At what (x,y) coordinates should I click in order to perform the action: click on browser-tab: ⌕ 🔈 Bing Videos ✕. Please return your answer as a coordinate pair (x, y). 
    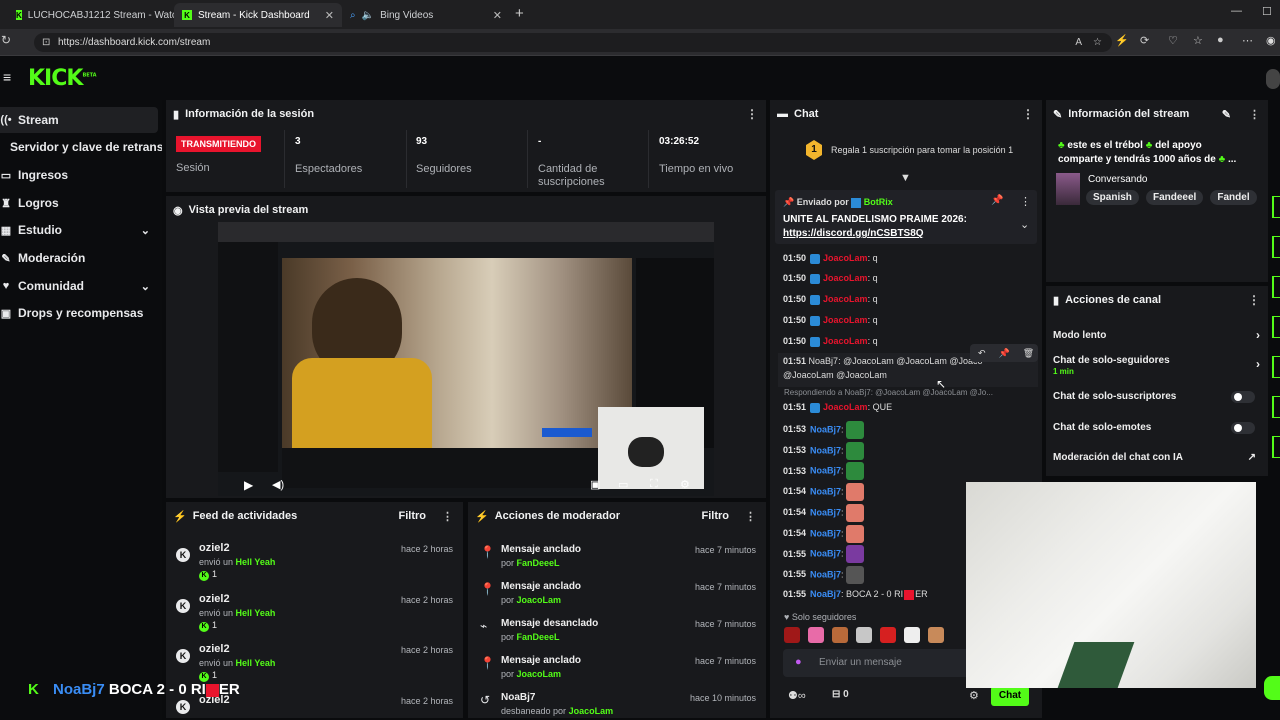
    Looking at the image, I should click on (426, 15).